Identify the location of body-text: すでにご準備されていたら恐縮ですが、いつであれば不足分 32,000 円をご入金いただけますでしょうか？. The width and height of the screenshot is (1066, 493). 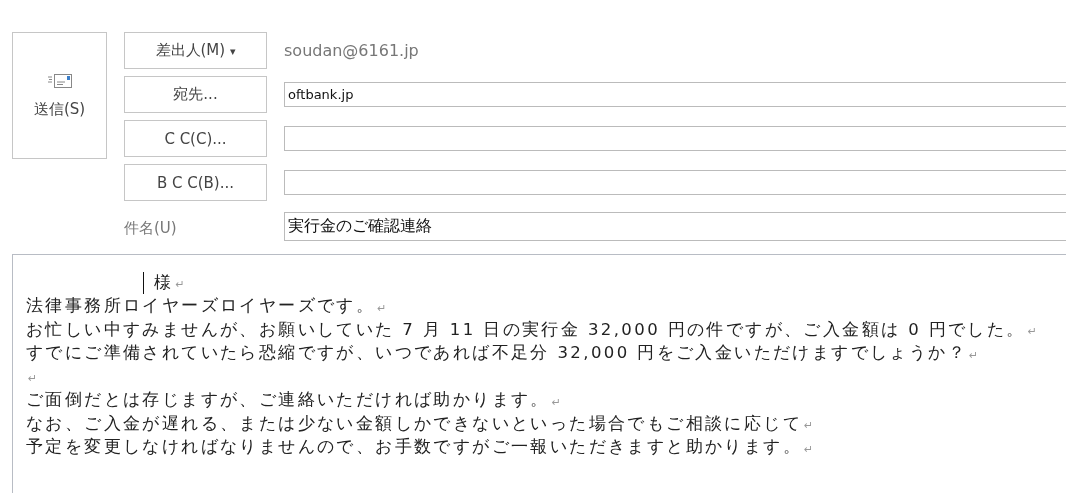
(497, 353).